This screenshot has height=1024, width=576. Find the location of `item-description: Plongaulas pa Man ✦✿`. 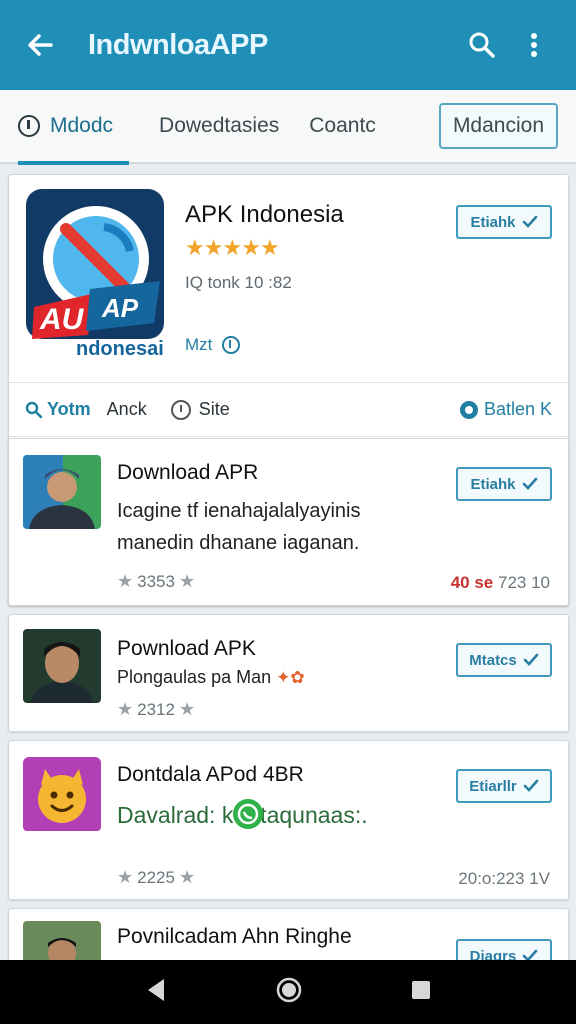

item-description: Plongaulas pa Man ✦✿ is located at coordinates (277, 677).